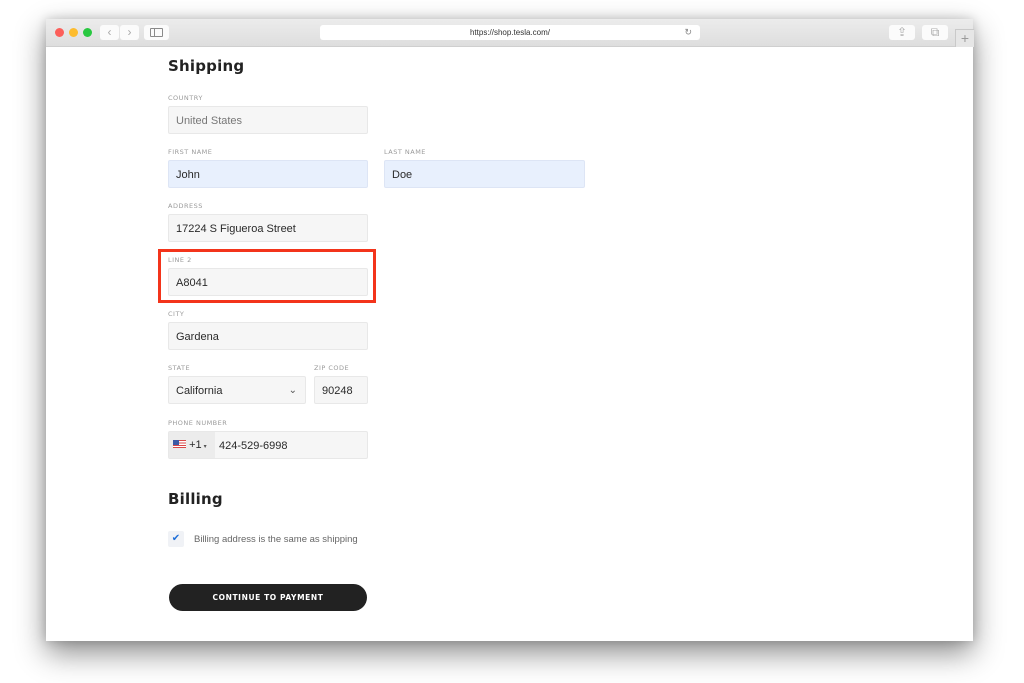 The image size is (1024, 683). I want to click on city-value: Gardena, so click(197, 337).